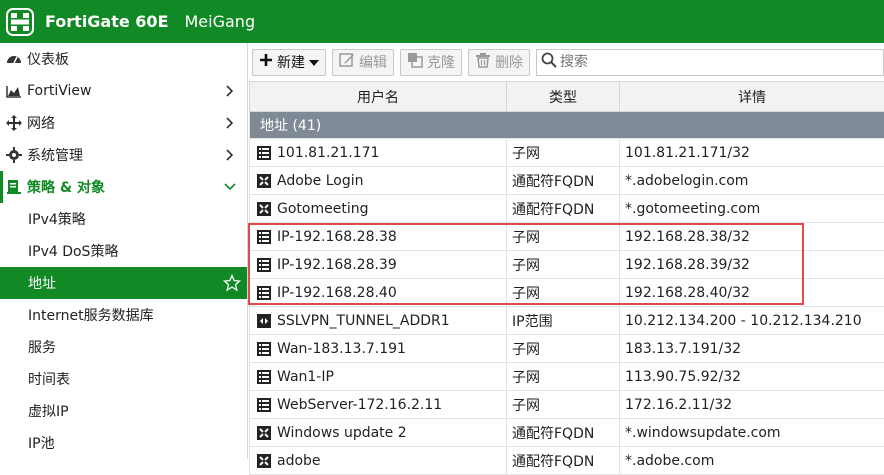 Image resolution: width=884 pixels, height=475 pixels. Describe the element at coordinates (42, 347) in the screenshot. I see `sidebar-subitem-label: 服务` at that location.